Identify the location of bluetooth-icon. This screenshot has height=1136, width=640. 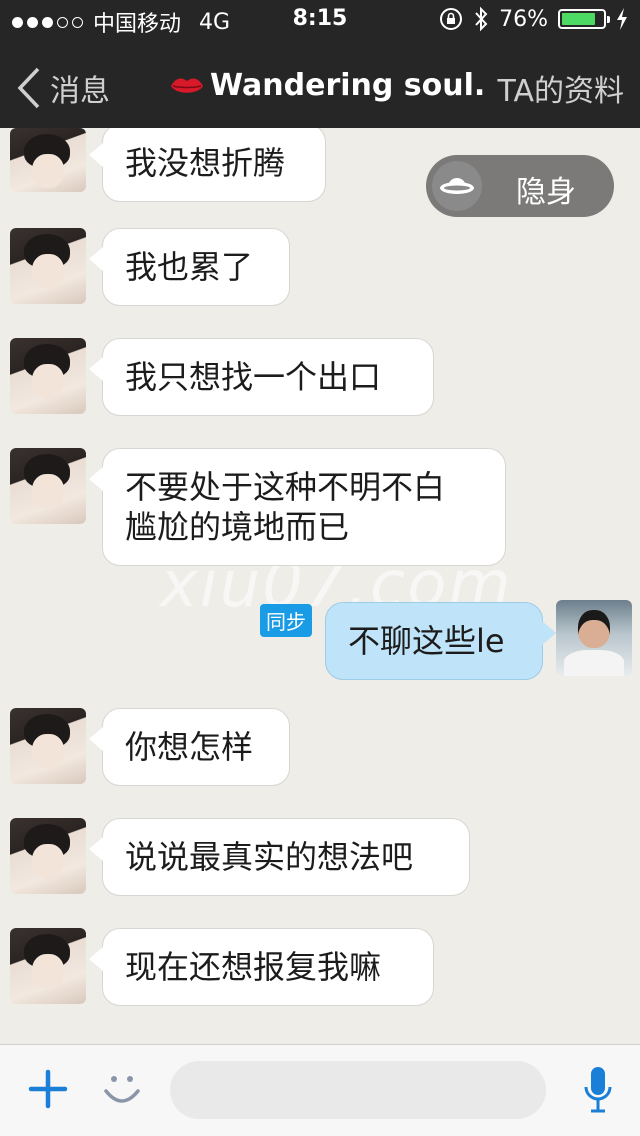
(481, 19).